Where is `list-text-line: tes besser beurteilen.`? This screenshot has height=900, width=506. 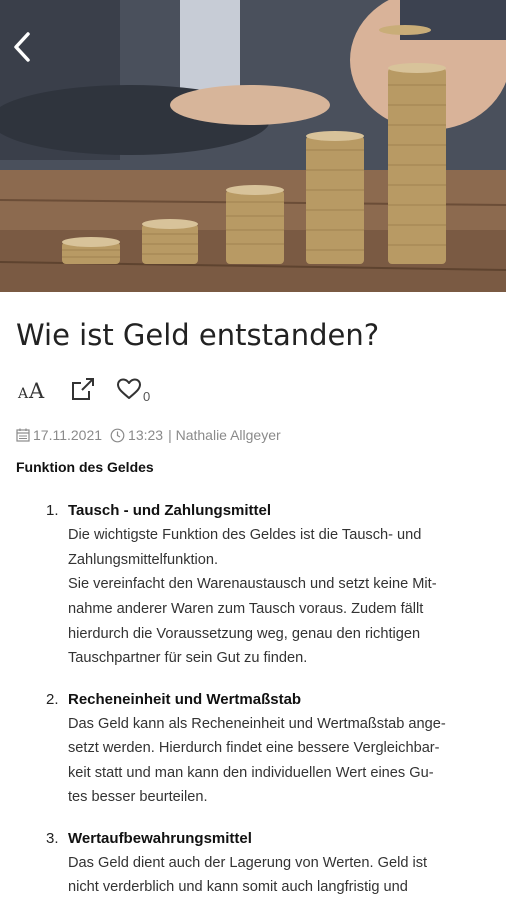
list-text-line: tes besser beurteilen. is located at coordinates (138, 797).